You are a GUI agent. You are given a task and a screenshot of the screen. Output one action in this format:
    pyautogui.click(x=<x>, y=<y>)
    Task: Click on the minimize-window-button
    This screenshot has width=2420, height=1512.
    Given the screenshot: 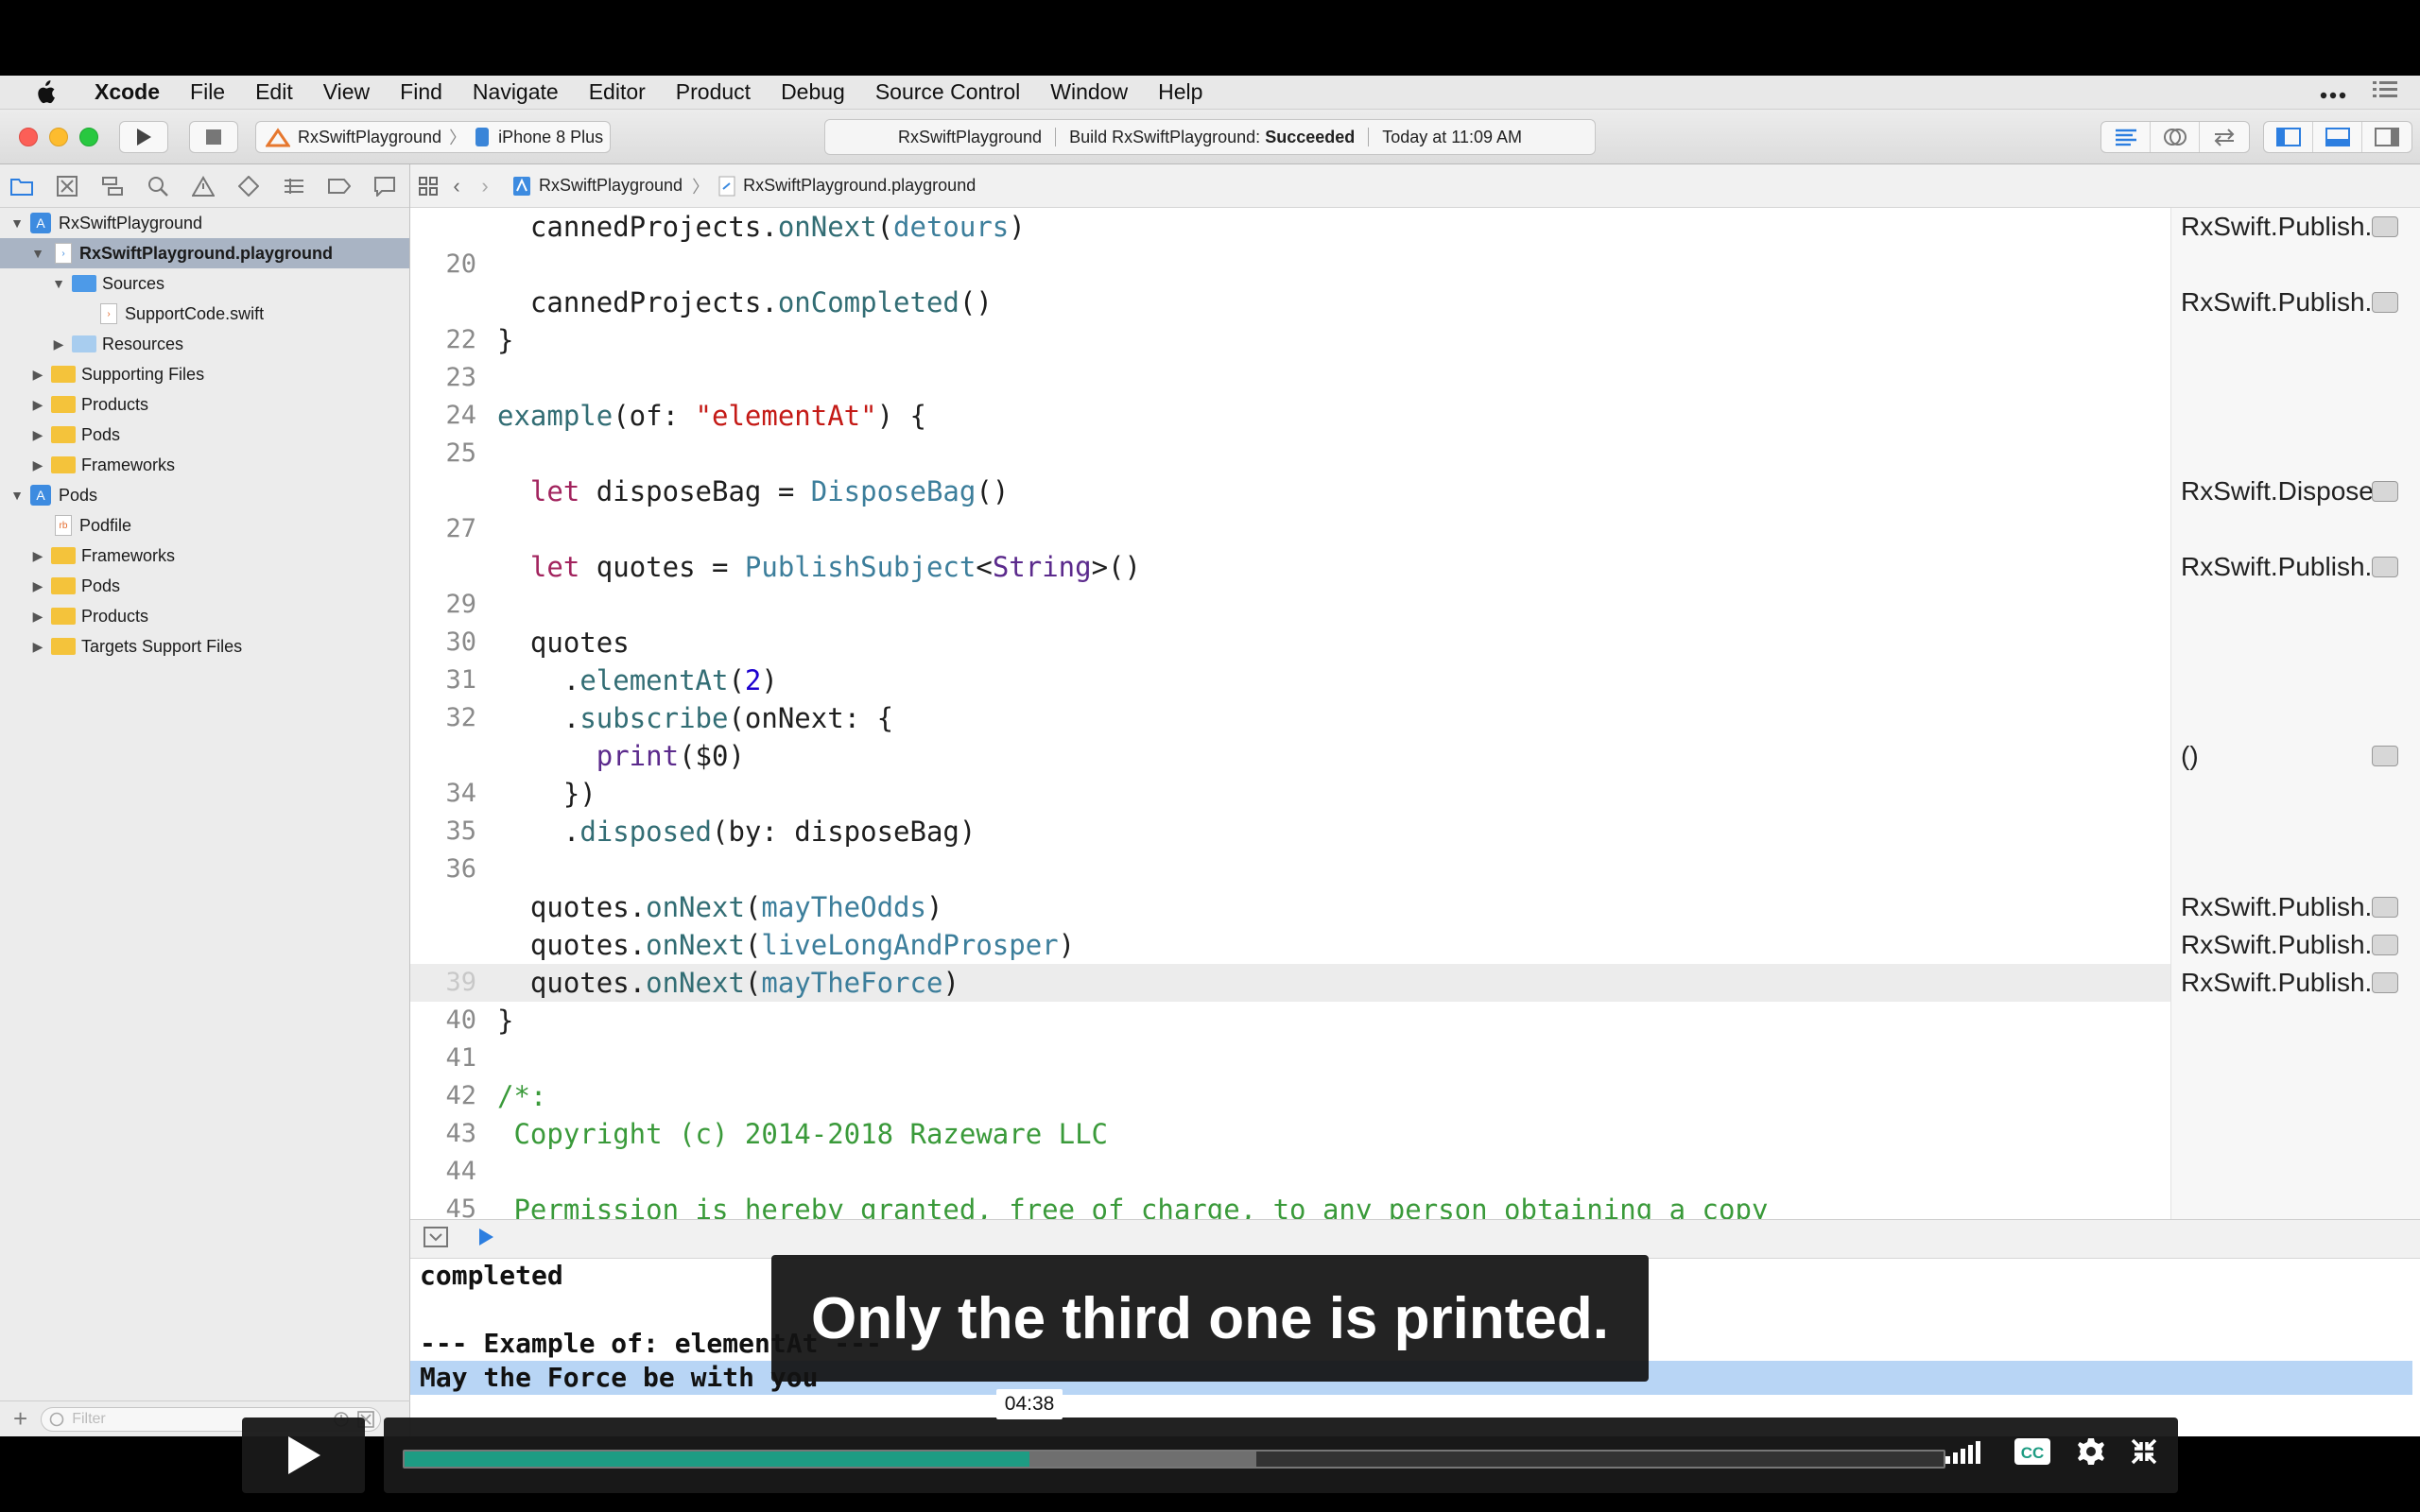 What is the action you would take?
    pyautogui.click(x=58, y=137)
    